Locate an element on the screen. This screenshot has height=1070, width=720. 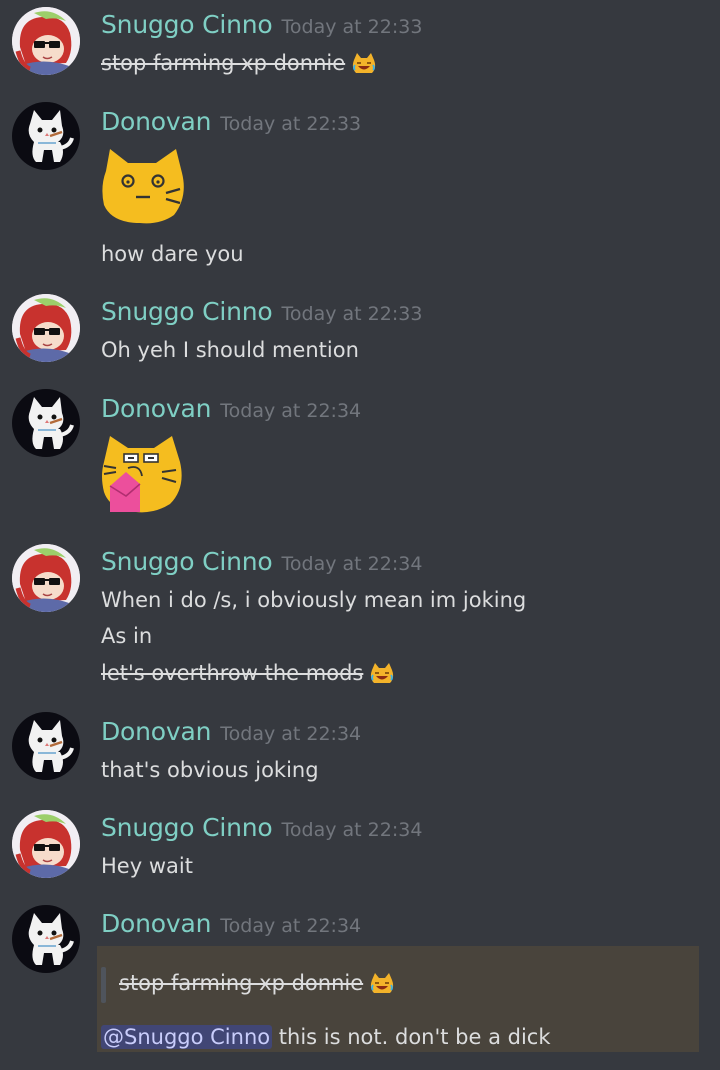
message-text: Oh yeh I should mention is located at coordinates (230, 350).